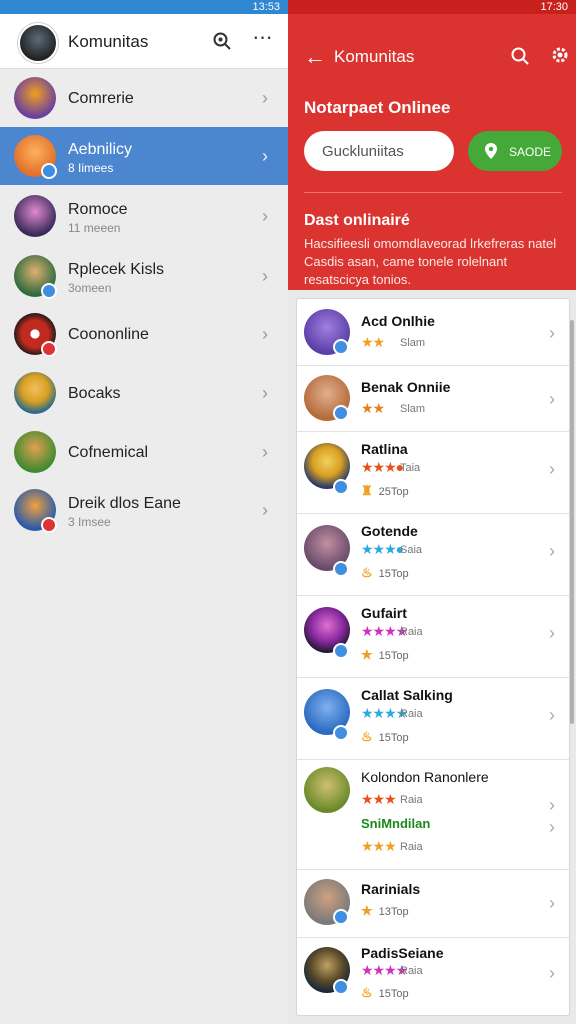 The width and height of the screenshot is (576, 1024). What do you see at coordinates (433, 398) in the screenshot?
I see `list-item: Benak Onniie ★★ Slam ›` at bounding box center [433, 398].